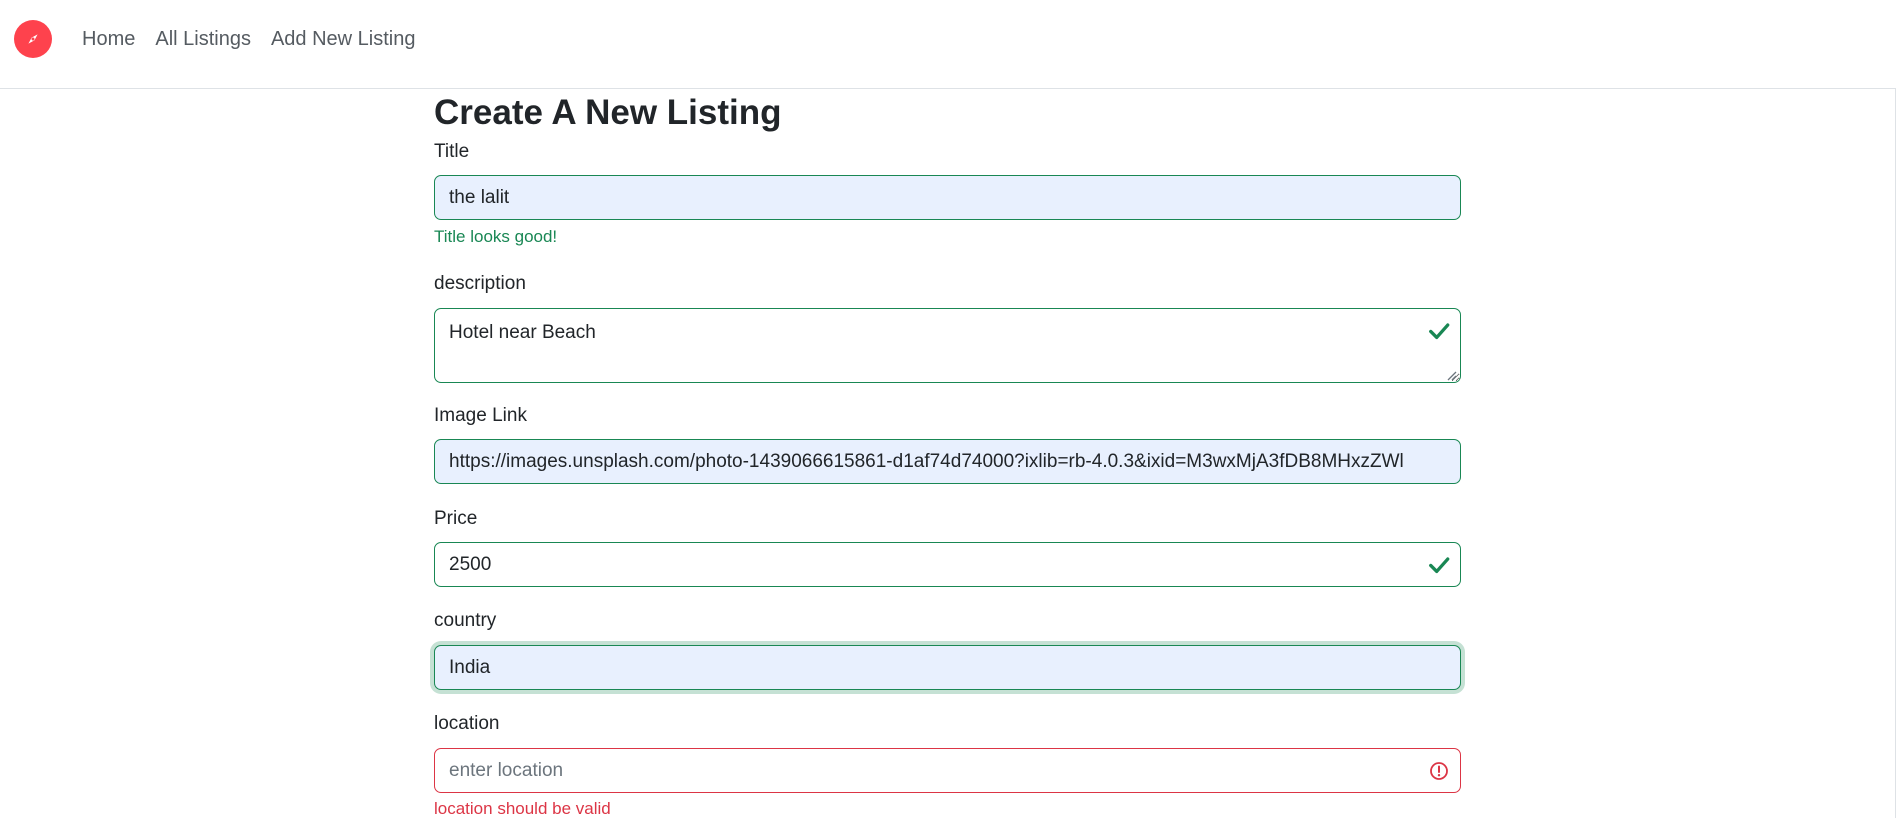 The image size is (1896, 818). I want to click on country-input, so click(947, 667).